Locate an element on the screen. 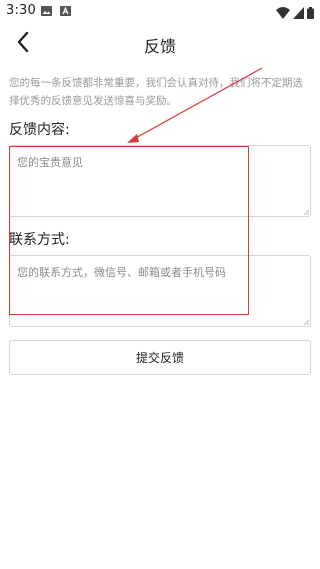 Image resolution: width=320 pixels, height=569 pixels. system-icons is located at coordinates (295, 13).